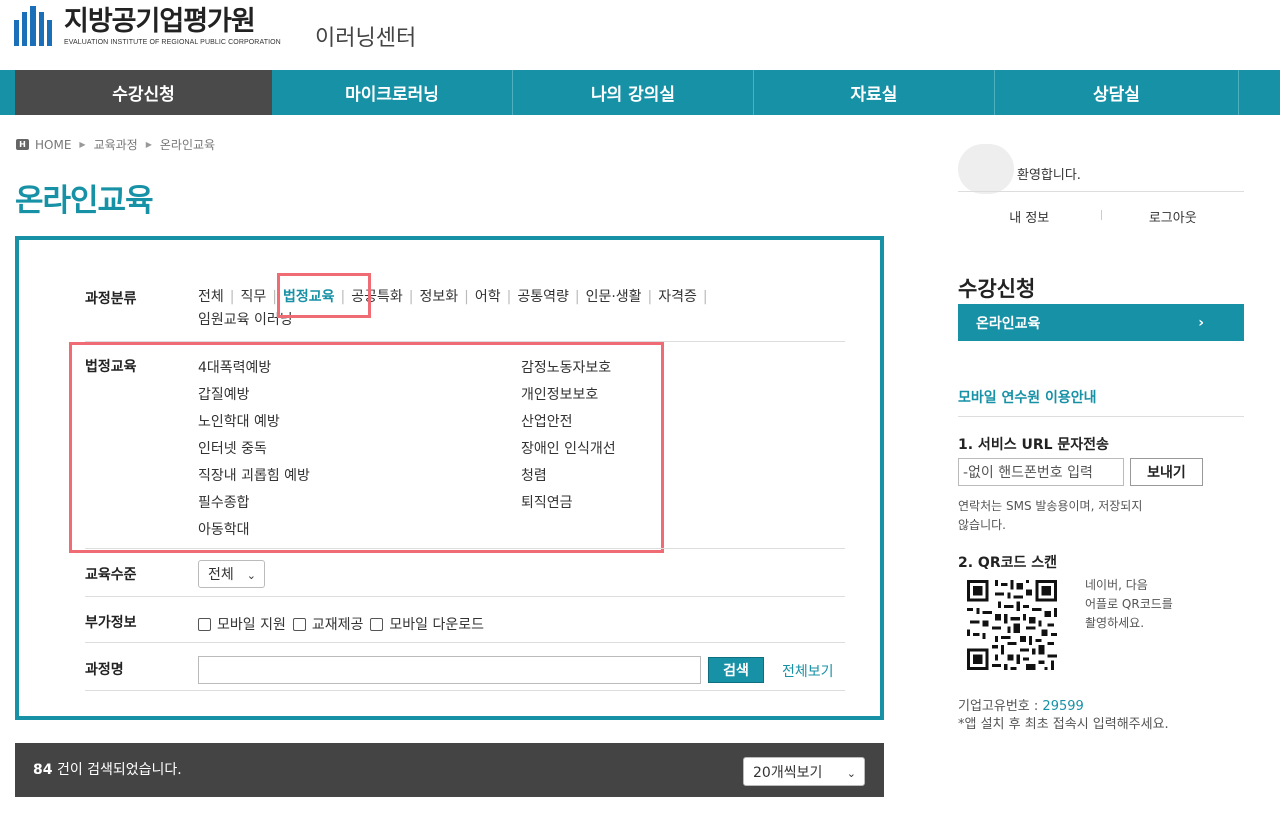 The height and width of the screenshot is (824, 1280). Describe the element at coordinates (53, 145) in the screenshot. I see `breadcrumb-home: HOME` at that location.